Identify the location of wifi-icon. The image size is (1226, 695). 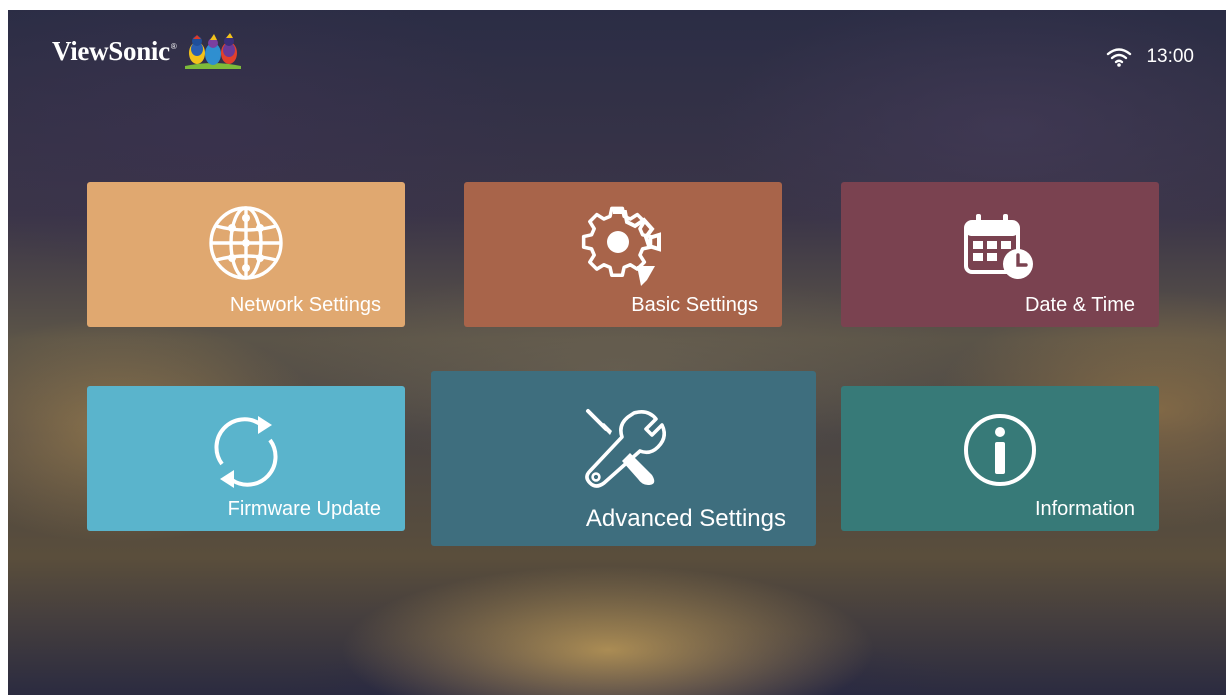
(1119, 57).